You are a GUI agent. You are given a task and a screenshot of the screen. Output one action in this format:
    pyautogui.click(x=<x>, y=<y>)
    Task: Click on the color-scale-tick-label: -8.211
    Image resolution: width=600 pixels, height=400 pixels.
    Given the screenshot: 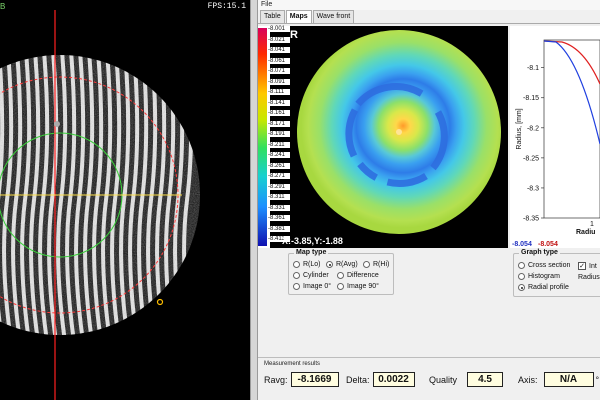 What is the action you would take?
    pyautogui.click(x=279, y=144)
    